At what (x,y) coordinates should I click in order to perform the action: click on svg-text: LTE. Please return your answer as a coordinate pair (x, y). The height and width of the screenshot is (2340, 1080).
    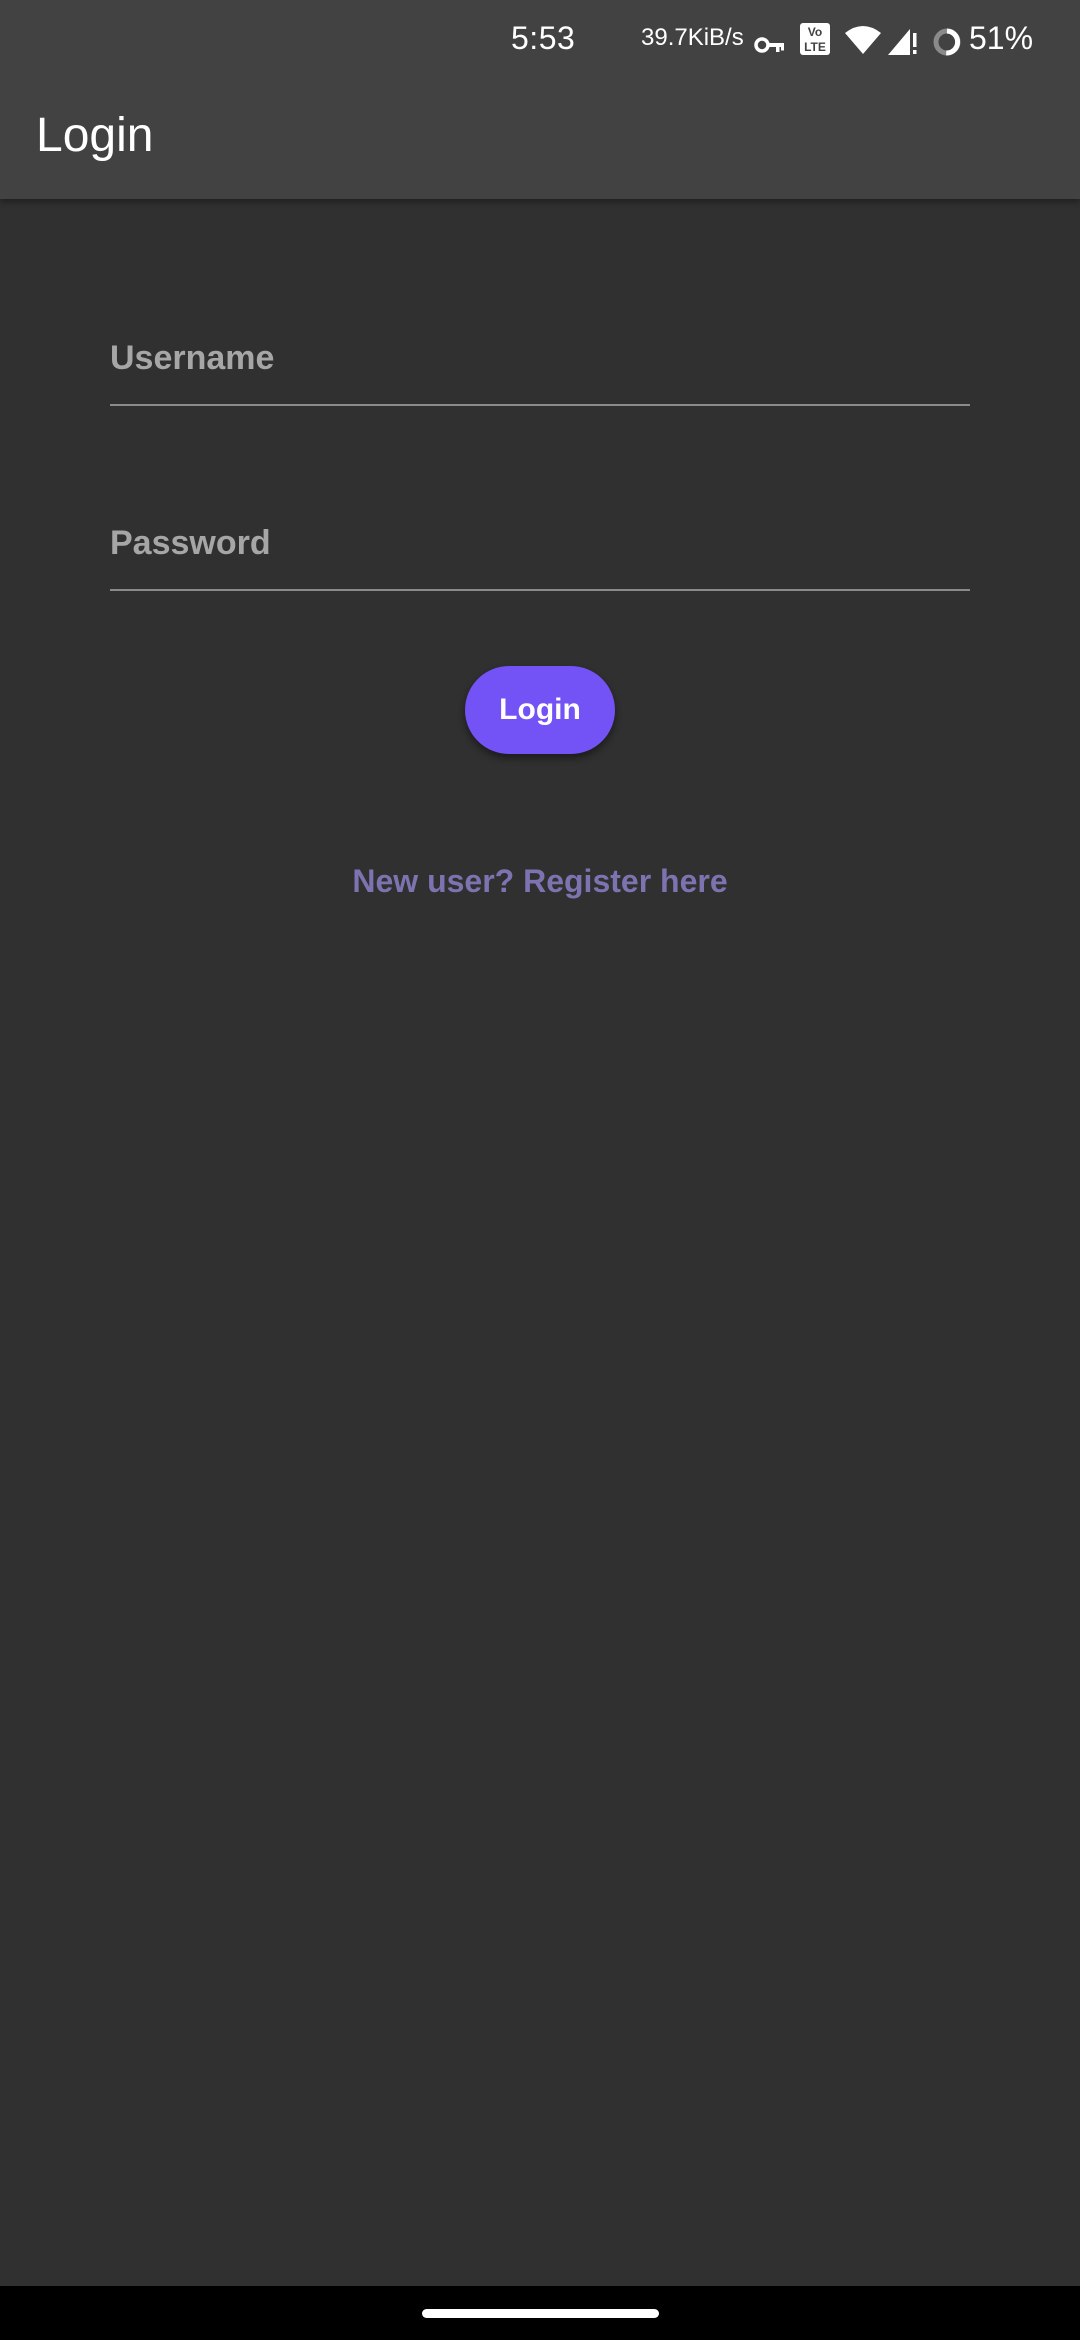
    Looking at the image, I should click on (815, 47).